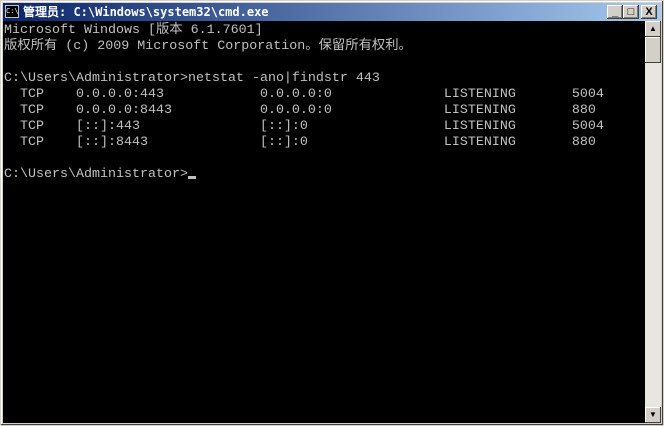 Image resolution: width=664 pixels, height=426 pixels. What do you see at coordinates (304, 126) in the screenshot?
I see `netstat-row: TCP [::]:443 [::]:0 LISTENING 5004` at bounding box center [304, 126].